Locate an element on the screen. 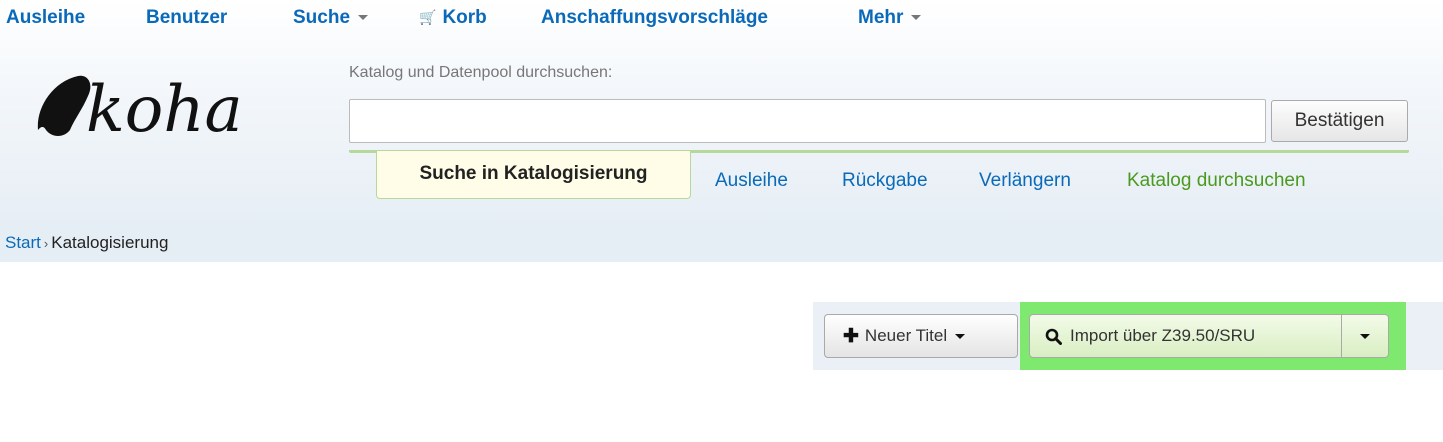  breadcrumb-current: Katalogisierung is located at coordinates (110, 242).